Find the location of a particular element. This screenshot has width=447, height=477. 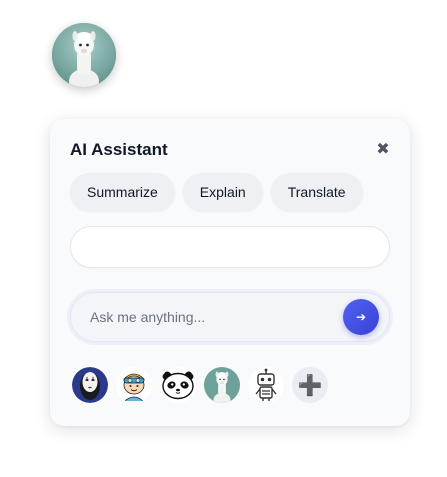

chat-input-container: ➔ is located at coordinates (230, 317).